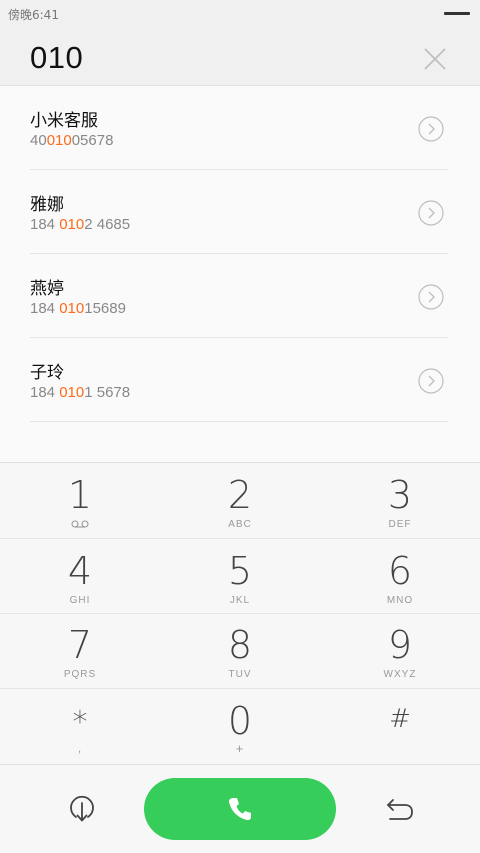 This screenshot has width=480, height=853. I want to click on key-letters: GHI, so click(80, 600).